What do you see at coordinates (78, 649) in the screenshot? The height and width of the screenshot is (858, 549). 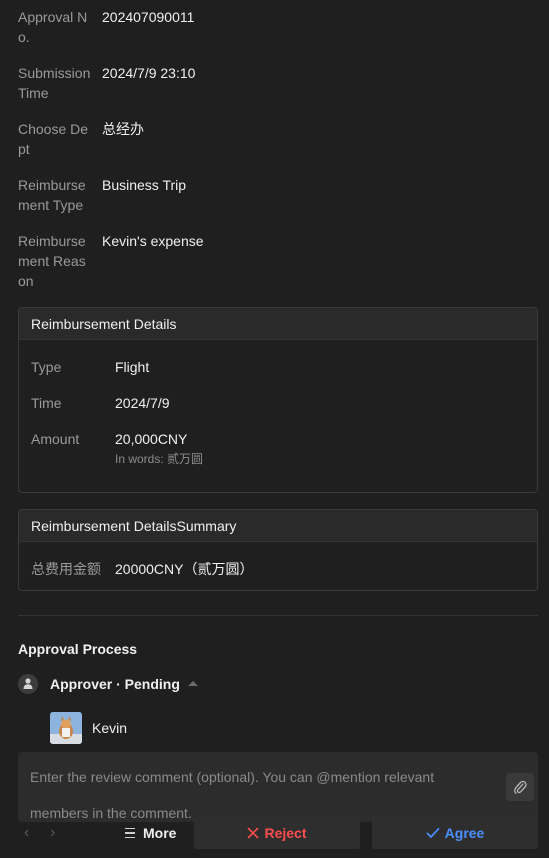 I see `approval-process-title: Approval Process` at bounding box center [78, 649].